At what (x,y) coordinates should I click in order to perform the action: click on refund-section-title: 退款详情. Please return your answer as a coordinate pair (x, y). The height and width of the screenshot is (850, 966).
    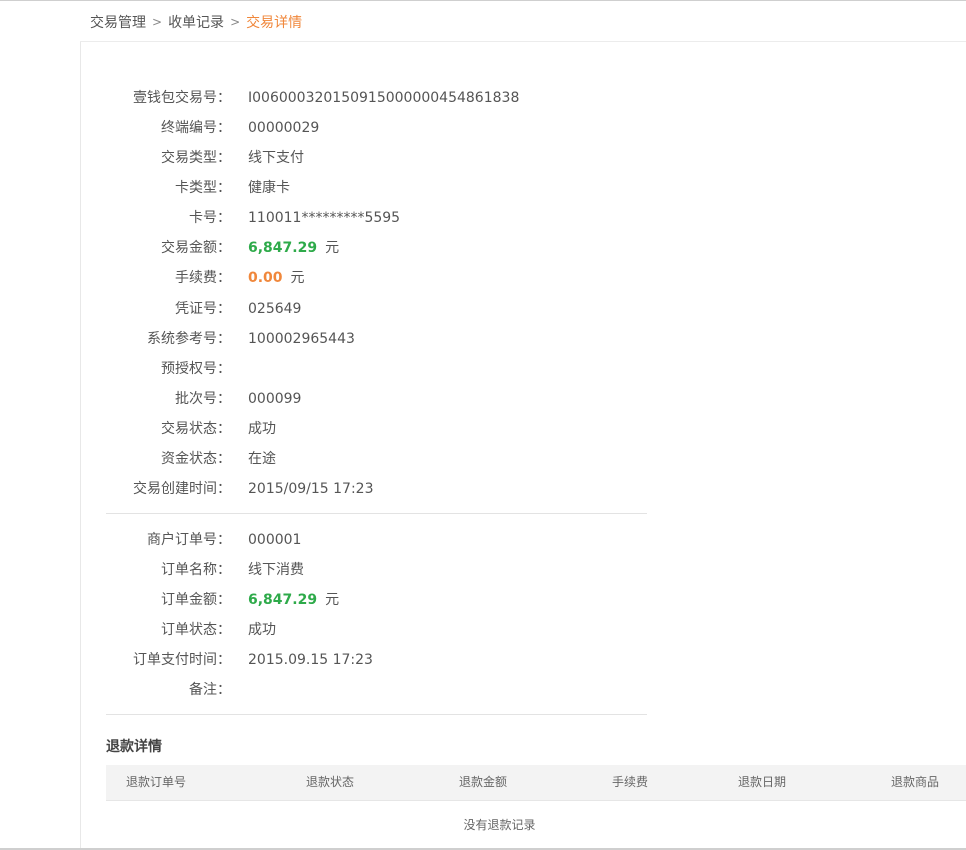
    Looking at the image, I should click on (134, 747).